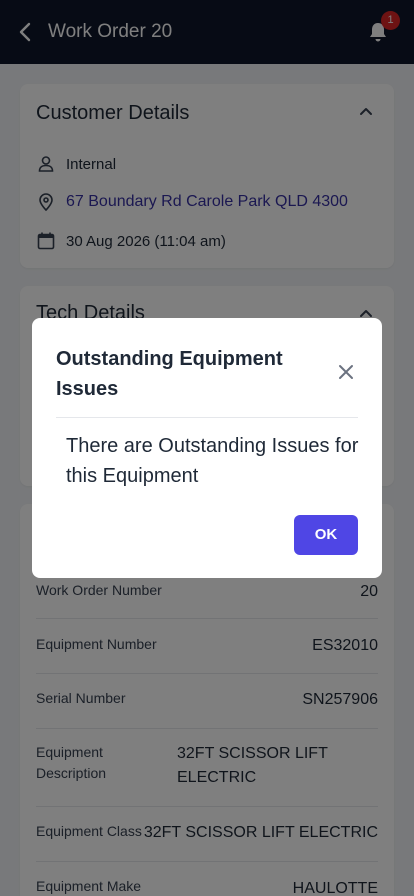 The width and height of the screenshot is (414, 896). I want to click on ok-button: OK, so click(326, 535).